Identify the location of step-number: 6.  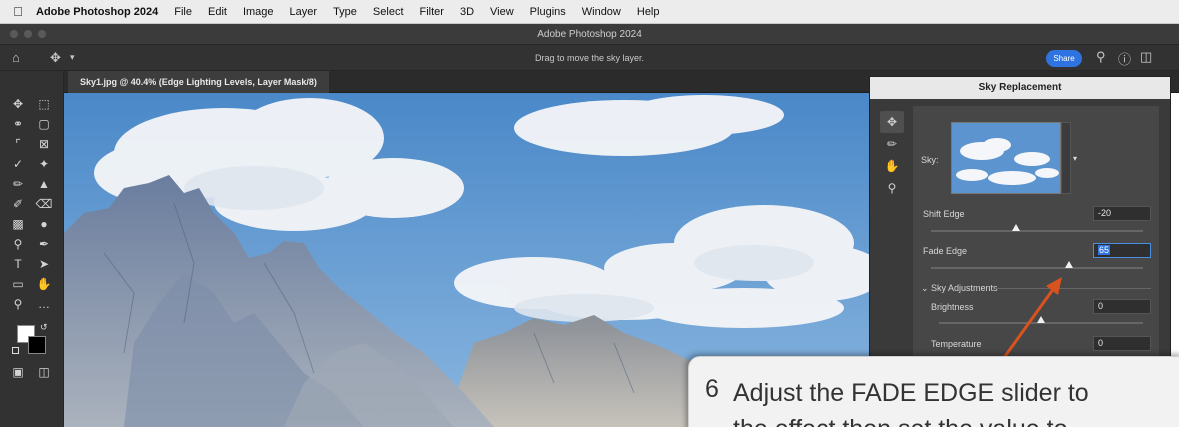
(712, 389).